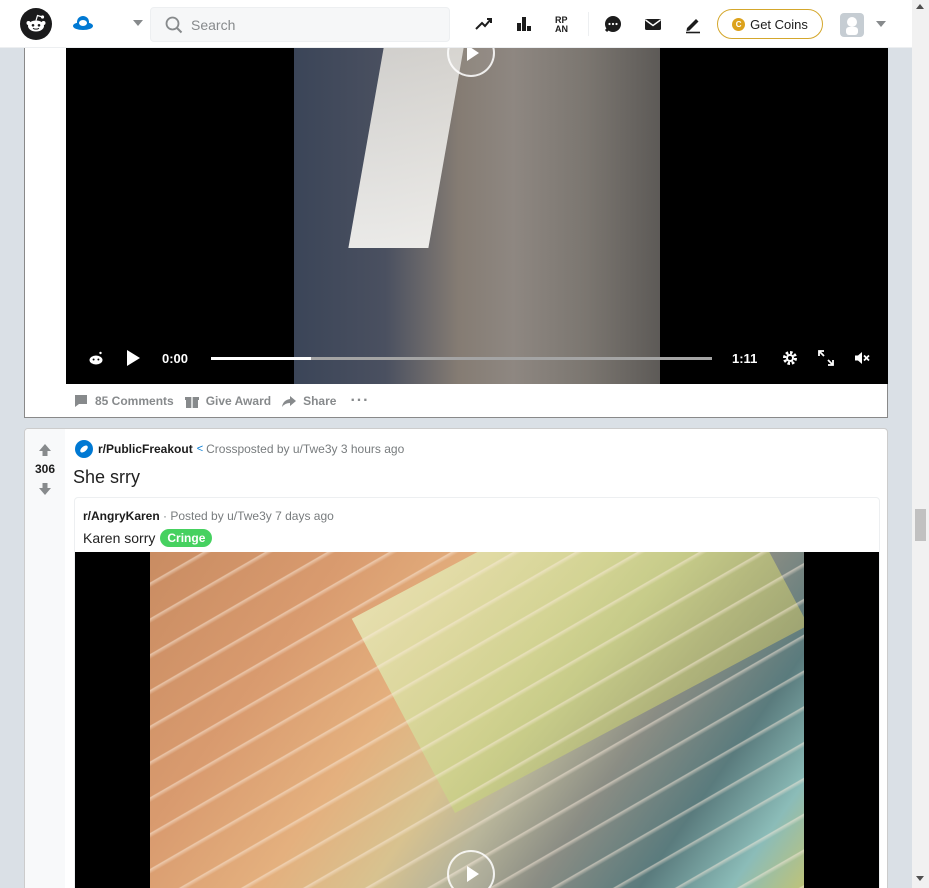 The height and width of the screenshot is (888, 929). What do you see at coordinates (311, 24) in the screenshot?
I see `search-input` at bounding box center [311, 24].